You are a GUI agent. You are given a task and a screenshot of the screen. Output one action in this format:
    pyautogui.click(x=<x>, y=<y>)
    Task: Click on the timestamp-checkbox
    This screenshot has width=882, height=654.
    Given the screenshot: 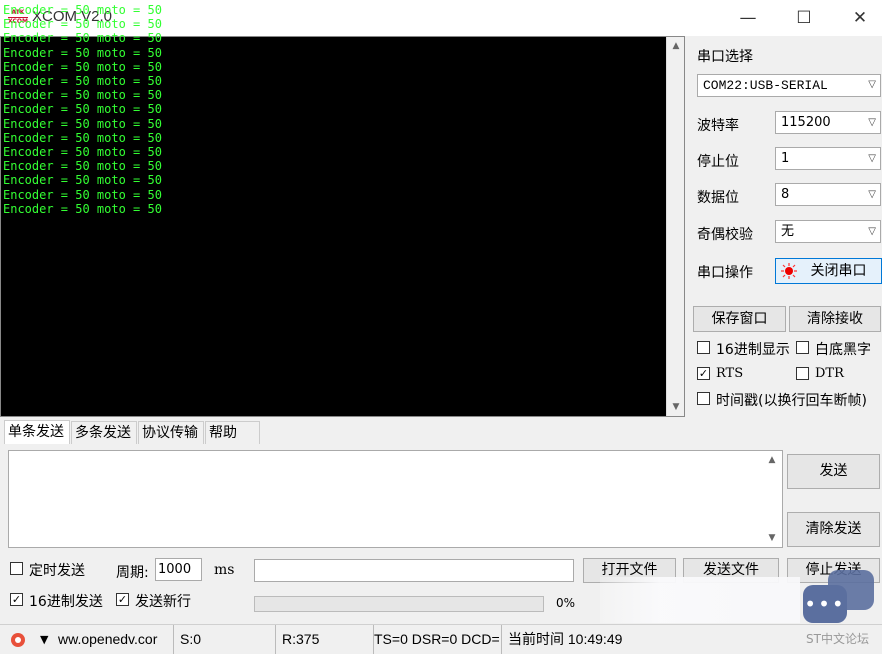 What is the action you would take?
    pyautogui.click(x=703, y=398)
    